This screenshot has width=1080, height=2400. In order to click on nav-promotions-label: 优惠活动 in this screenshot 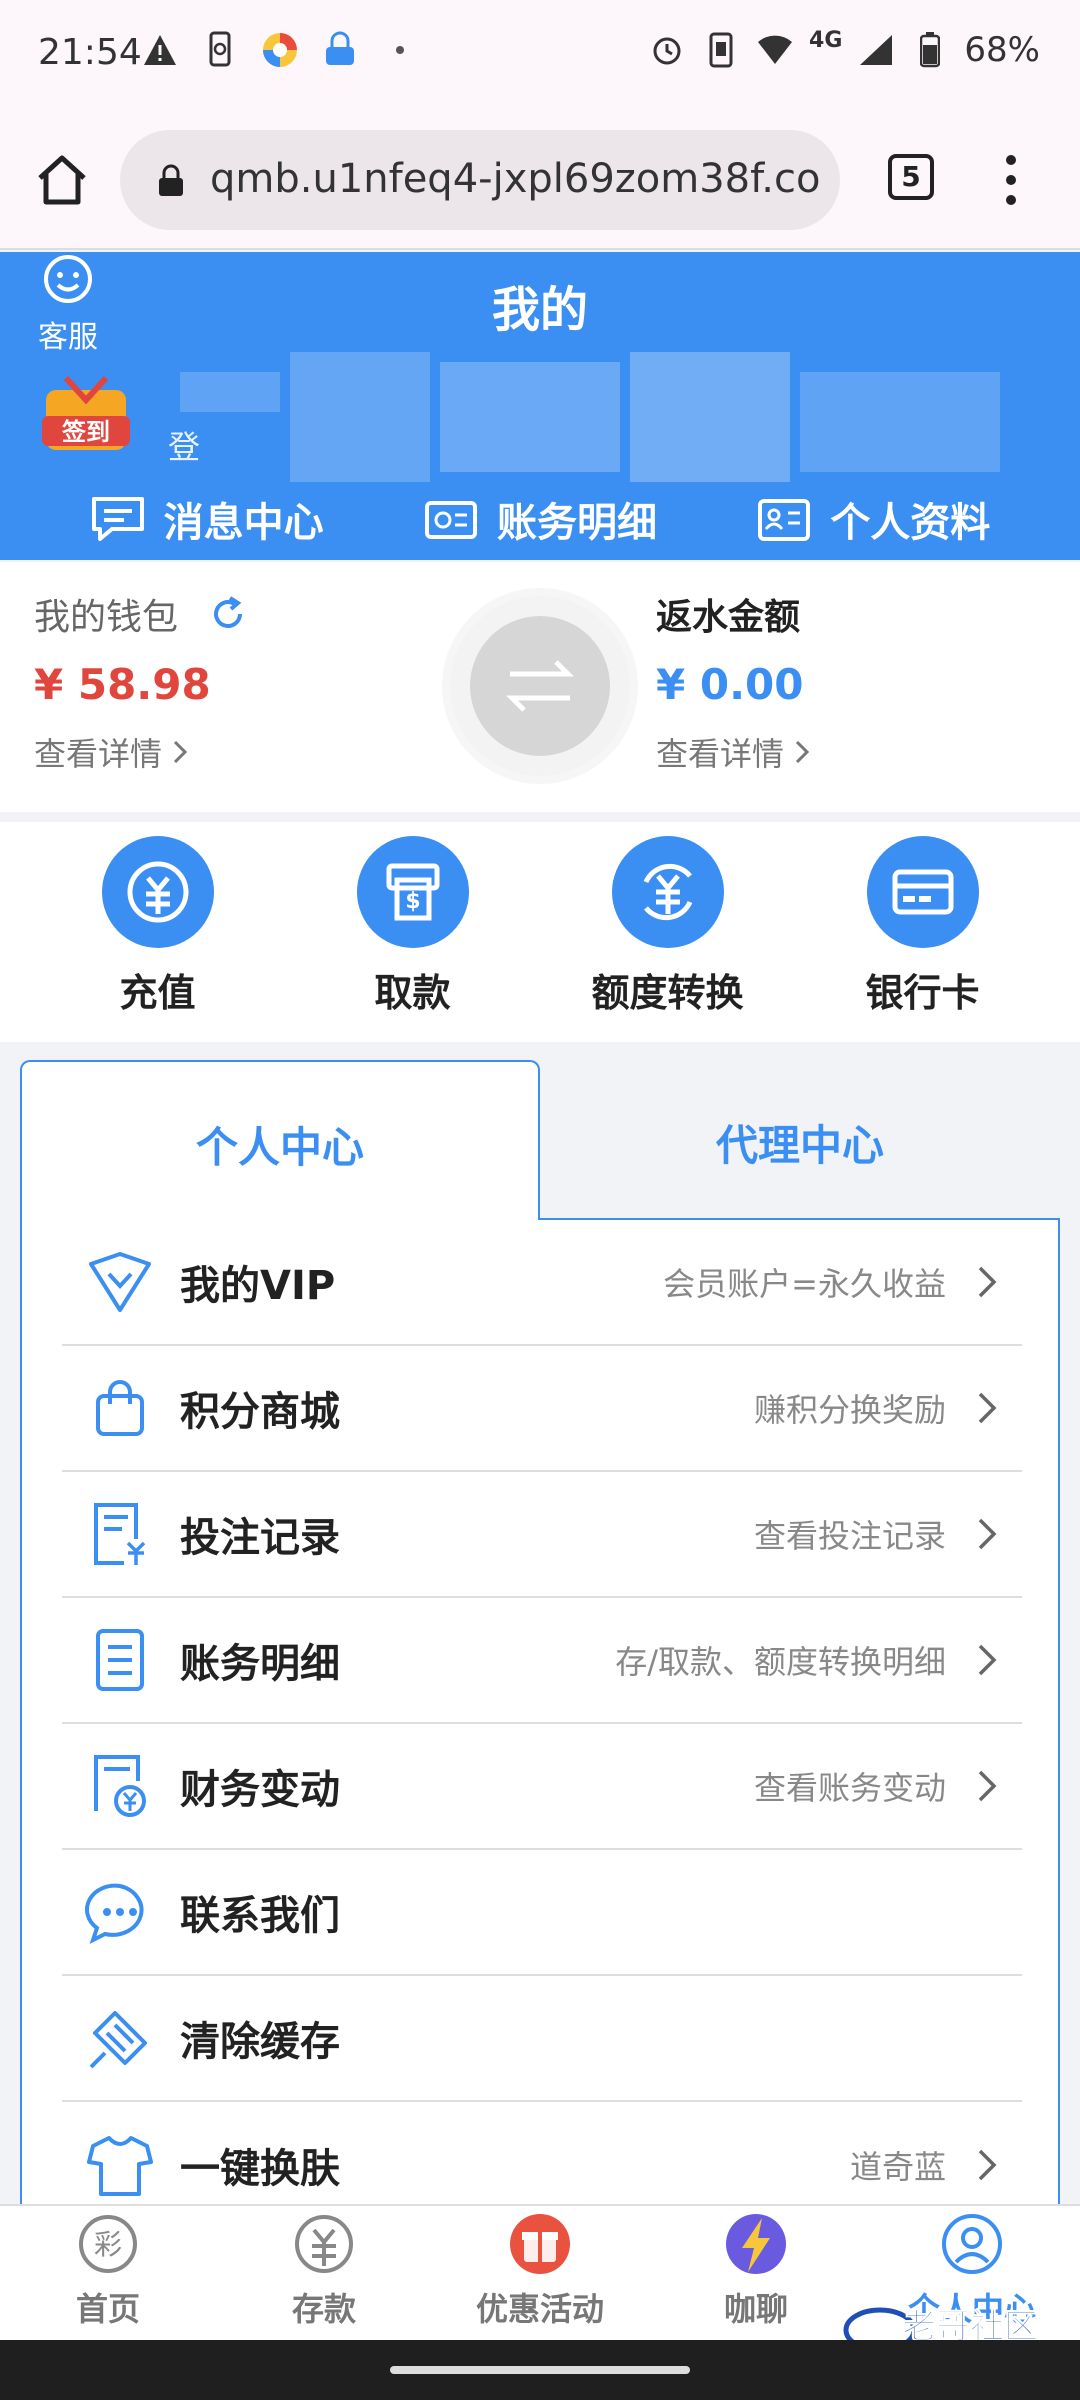, I will do `click(539, 2309)`.